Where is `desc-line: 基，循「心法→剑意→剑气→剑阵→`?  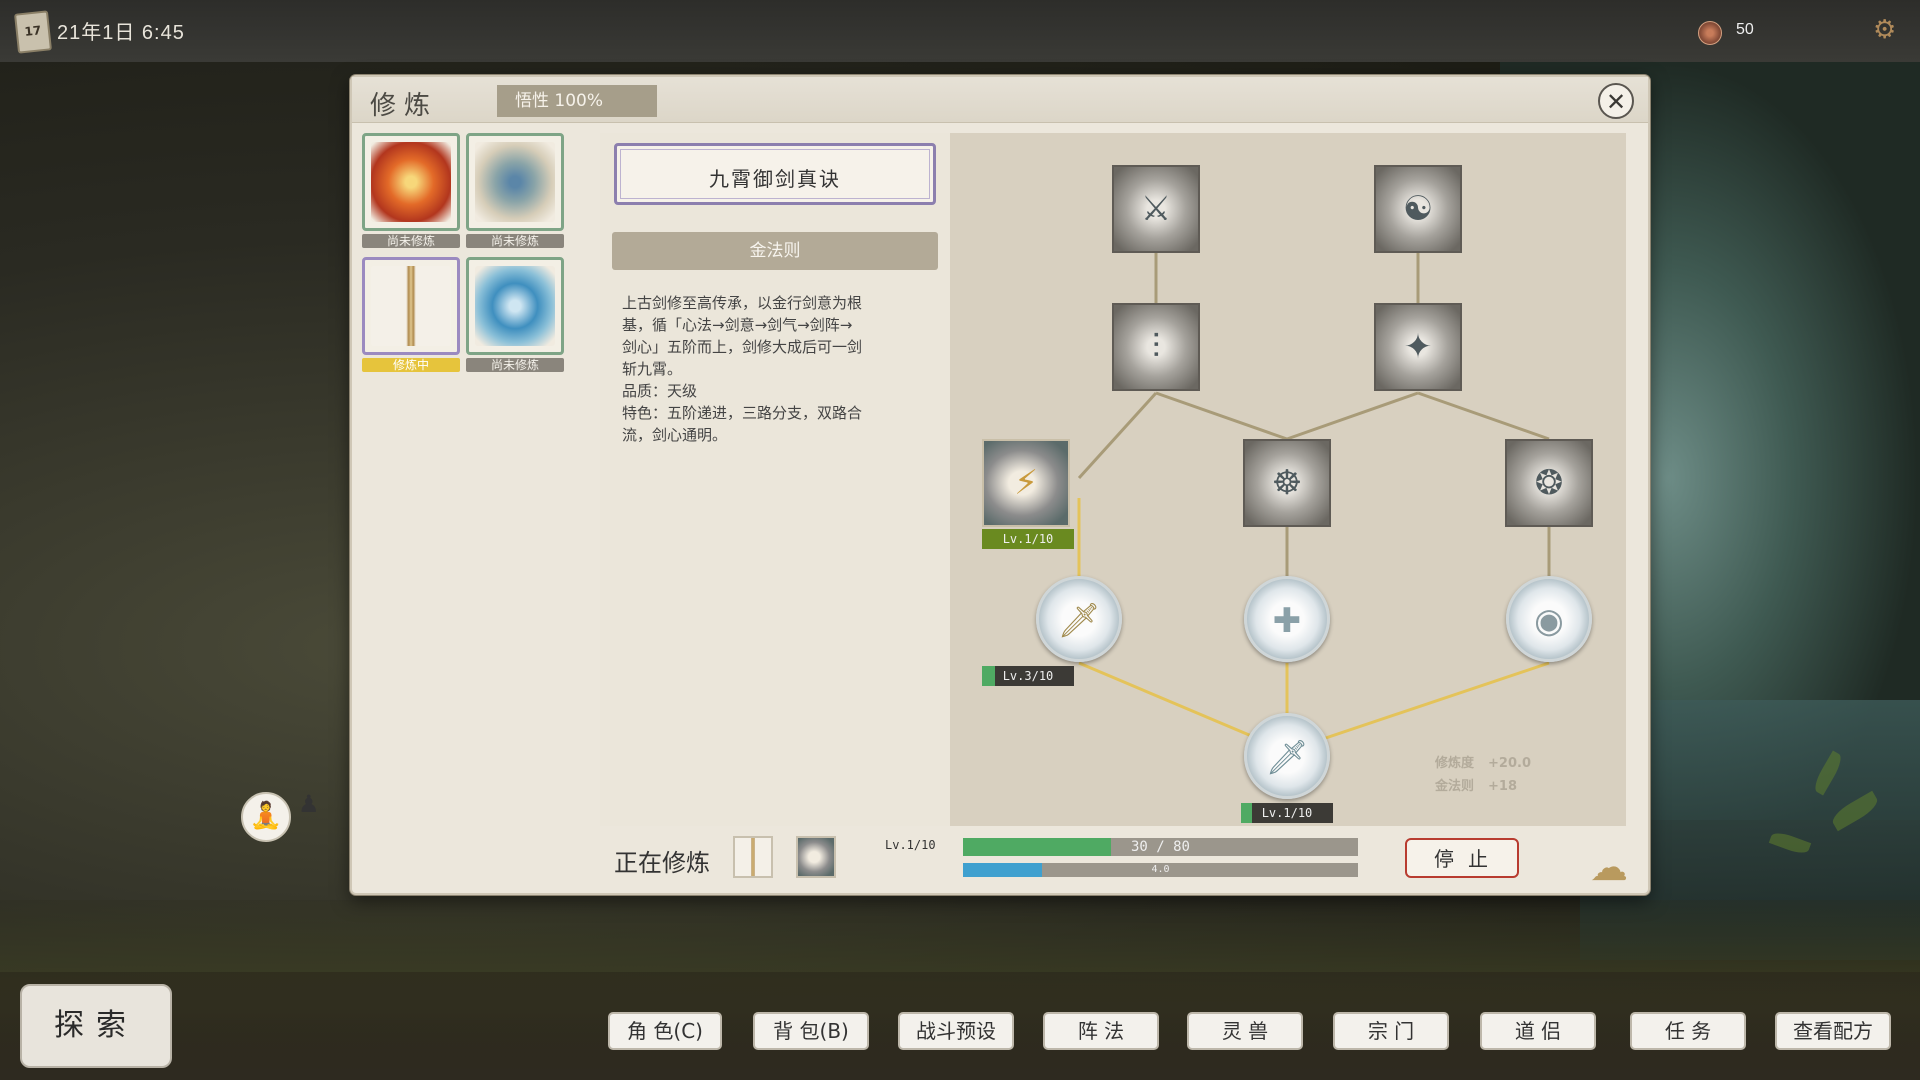 desc-line: 基，循「心法→剑意→剑气→剑阵→ is located at coordinates (737, 325).